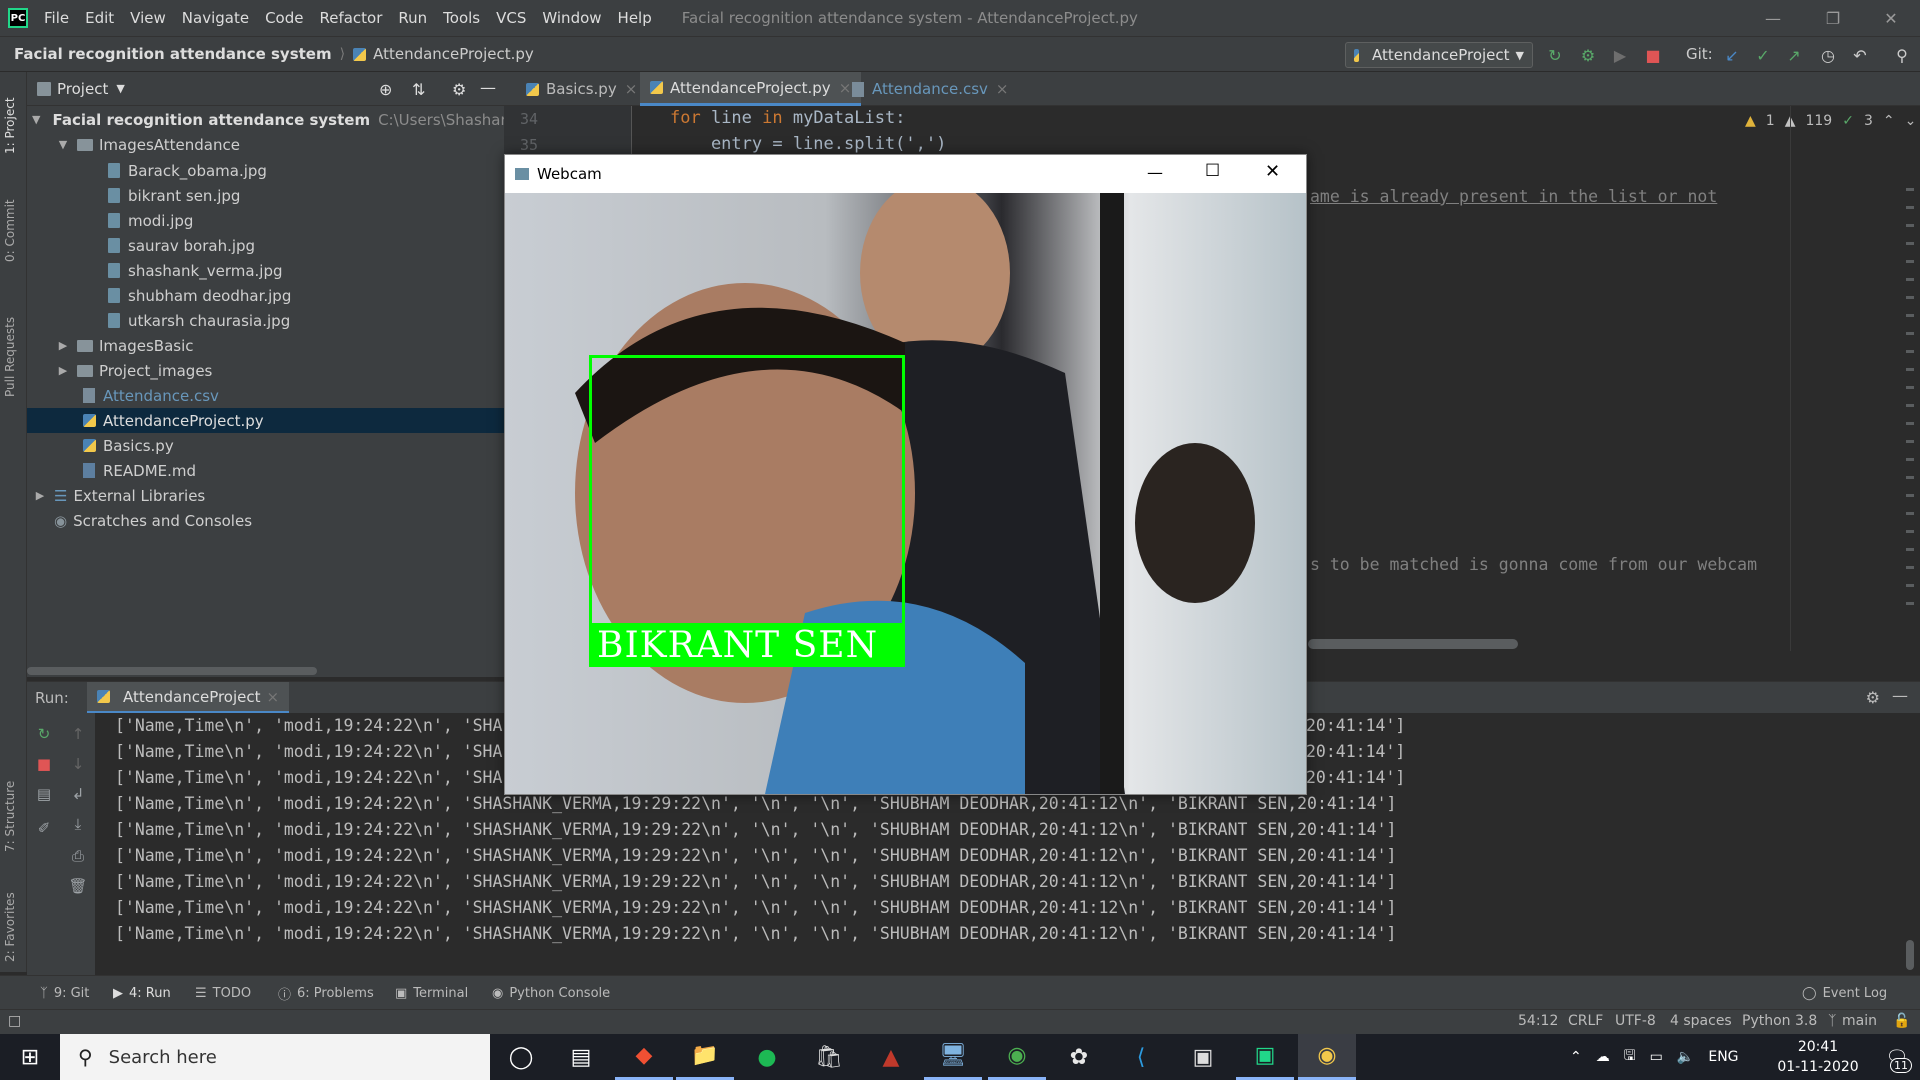 The height and width of the screenshot is (1080, 1920). I want to click on tool-tab-structure: 7: Structure, so click(13, 807).